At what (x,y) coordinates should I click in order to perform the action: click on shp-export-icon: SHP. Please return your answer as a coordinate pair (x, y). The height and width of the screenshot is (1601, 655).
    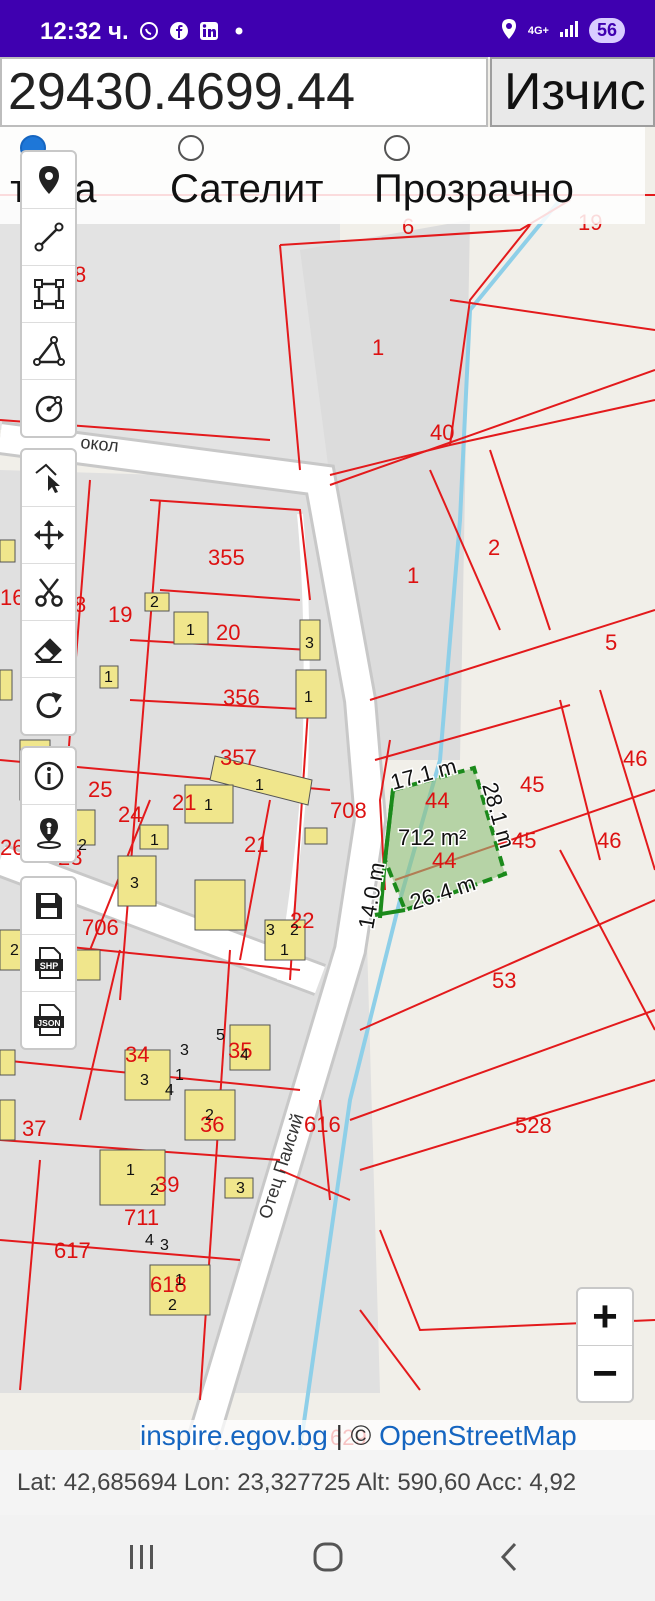
    Looking at the image, I should click on (48, 963).